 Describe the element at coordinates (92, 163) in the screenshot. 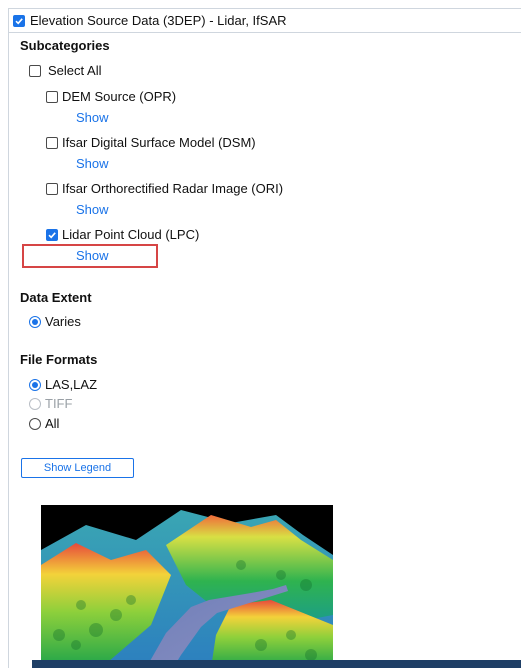

I see `ifsar-dsm-show-link: Show` at that location.